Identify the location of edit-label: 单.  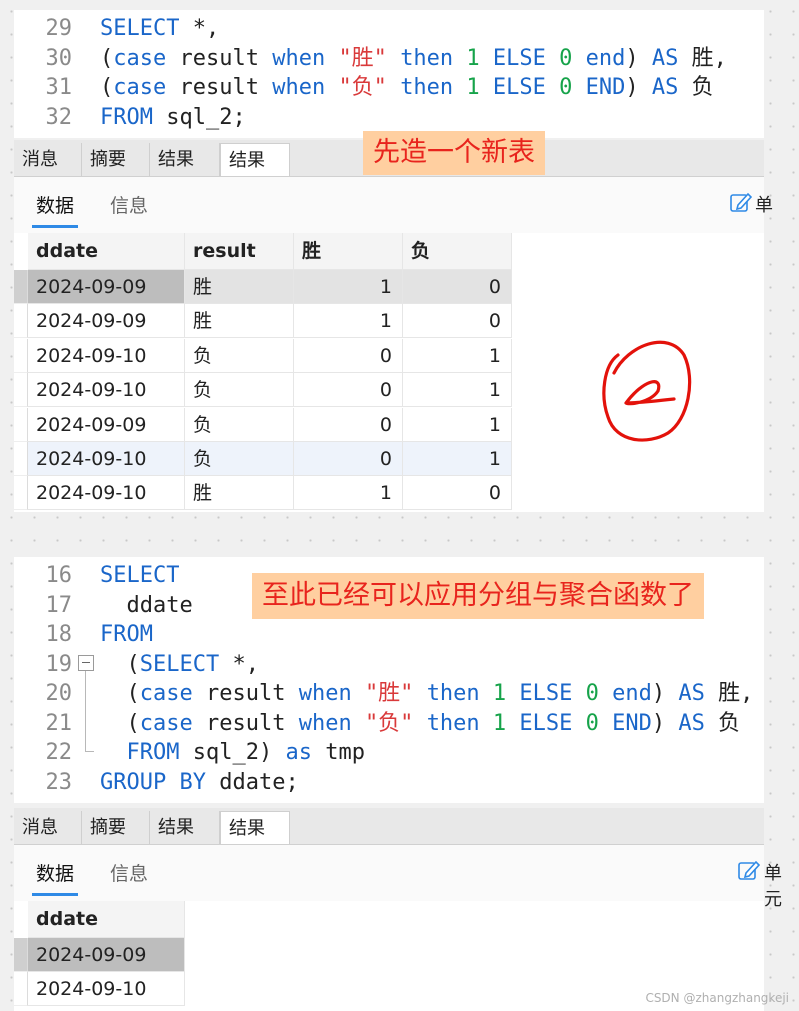
(764, 204).